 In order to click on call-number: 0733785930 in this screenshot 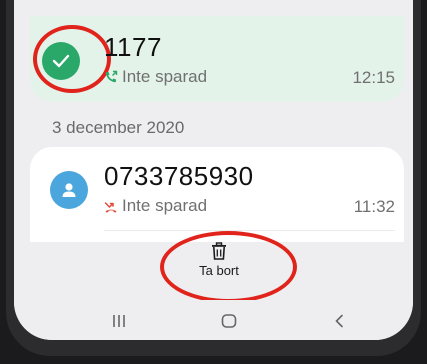, I will do `click(179, 176)`.